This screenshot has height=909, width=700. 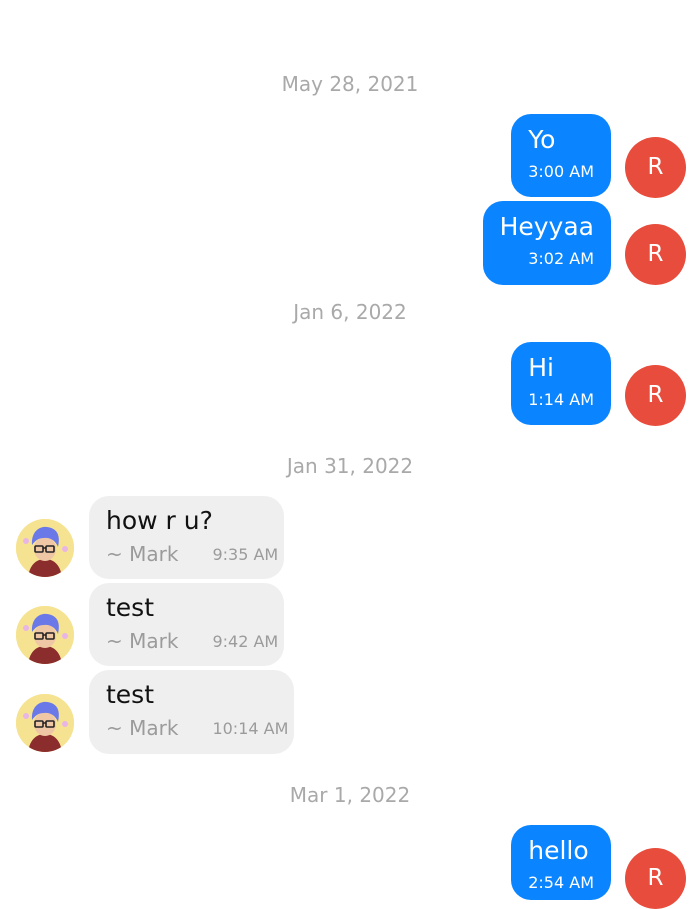 I want to click on outgoing-message: hello 2:54 AM, so click(x=561, y=862).